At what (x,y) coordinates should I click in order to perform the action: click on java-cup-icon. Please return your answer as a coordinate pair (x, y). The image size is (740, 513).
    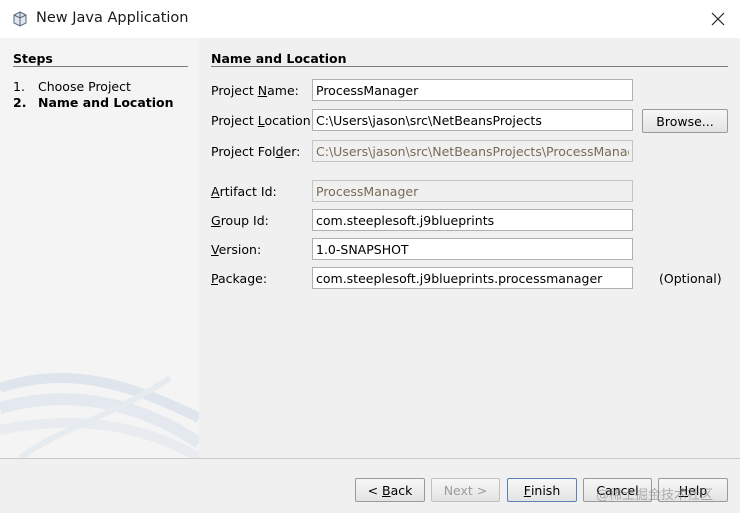
    Looking at the image, I should click on (20, 19).